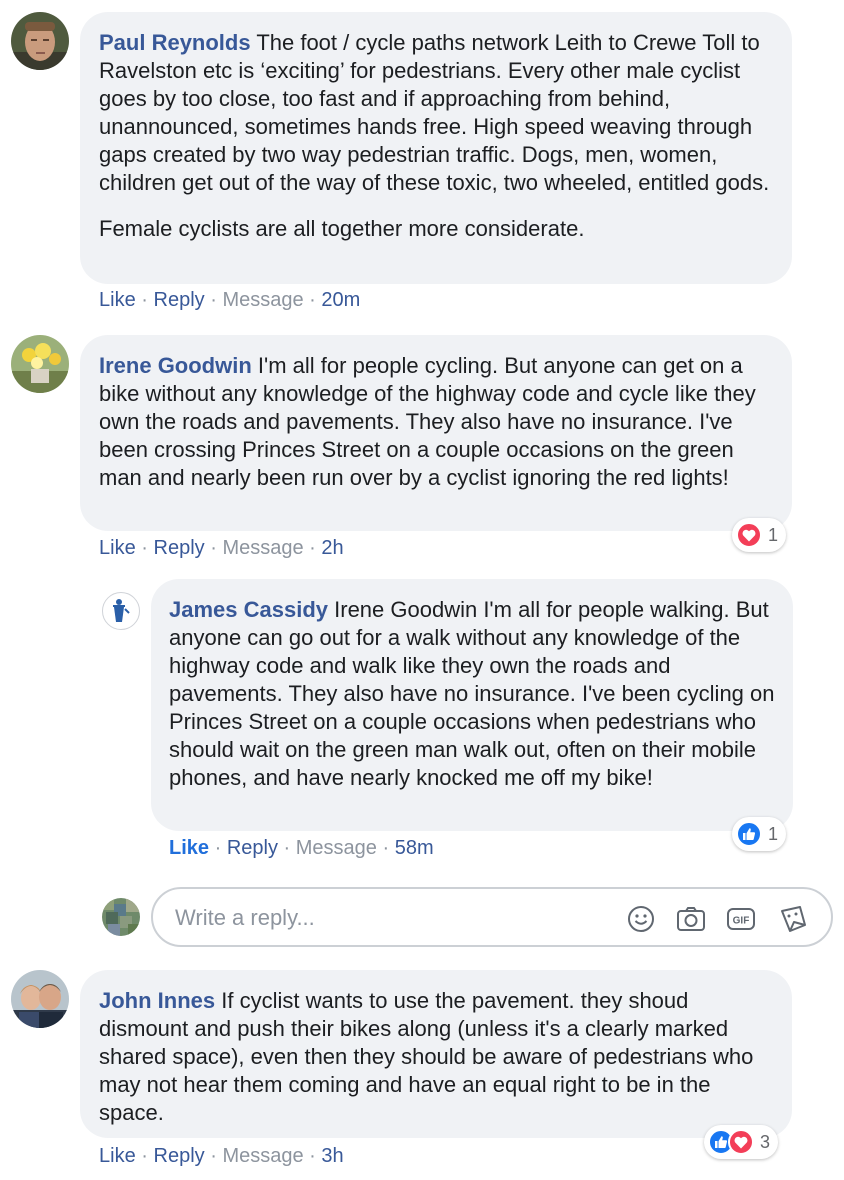 This screenshot has width=844, height=1180. What do you see at coordinates (332, 548) in the screenshot?
I see `timestamp: 2h` at bounding box center [332, 548].